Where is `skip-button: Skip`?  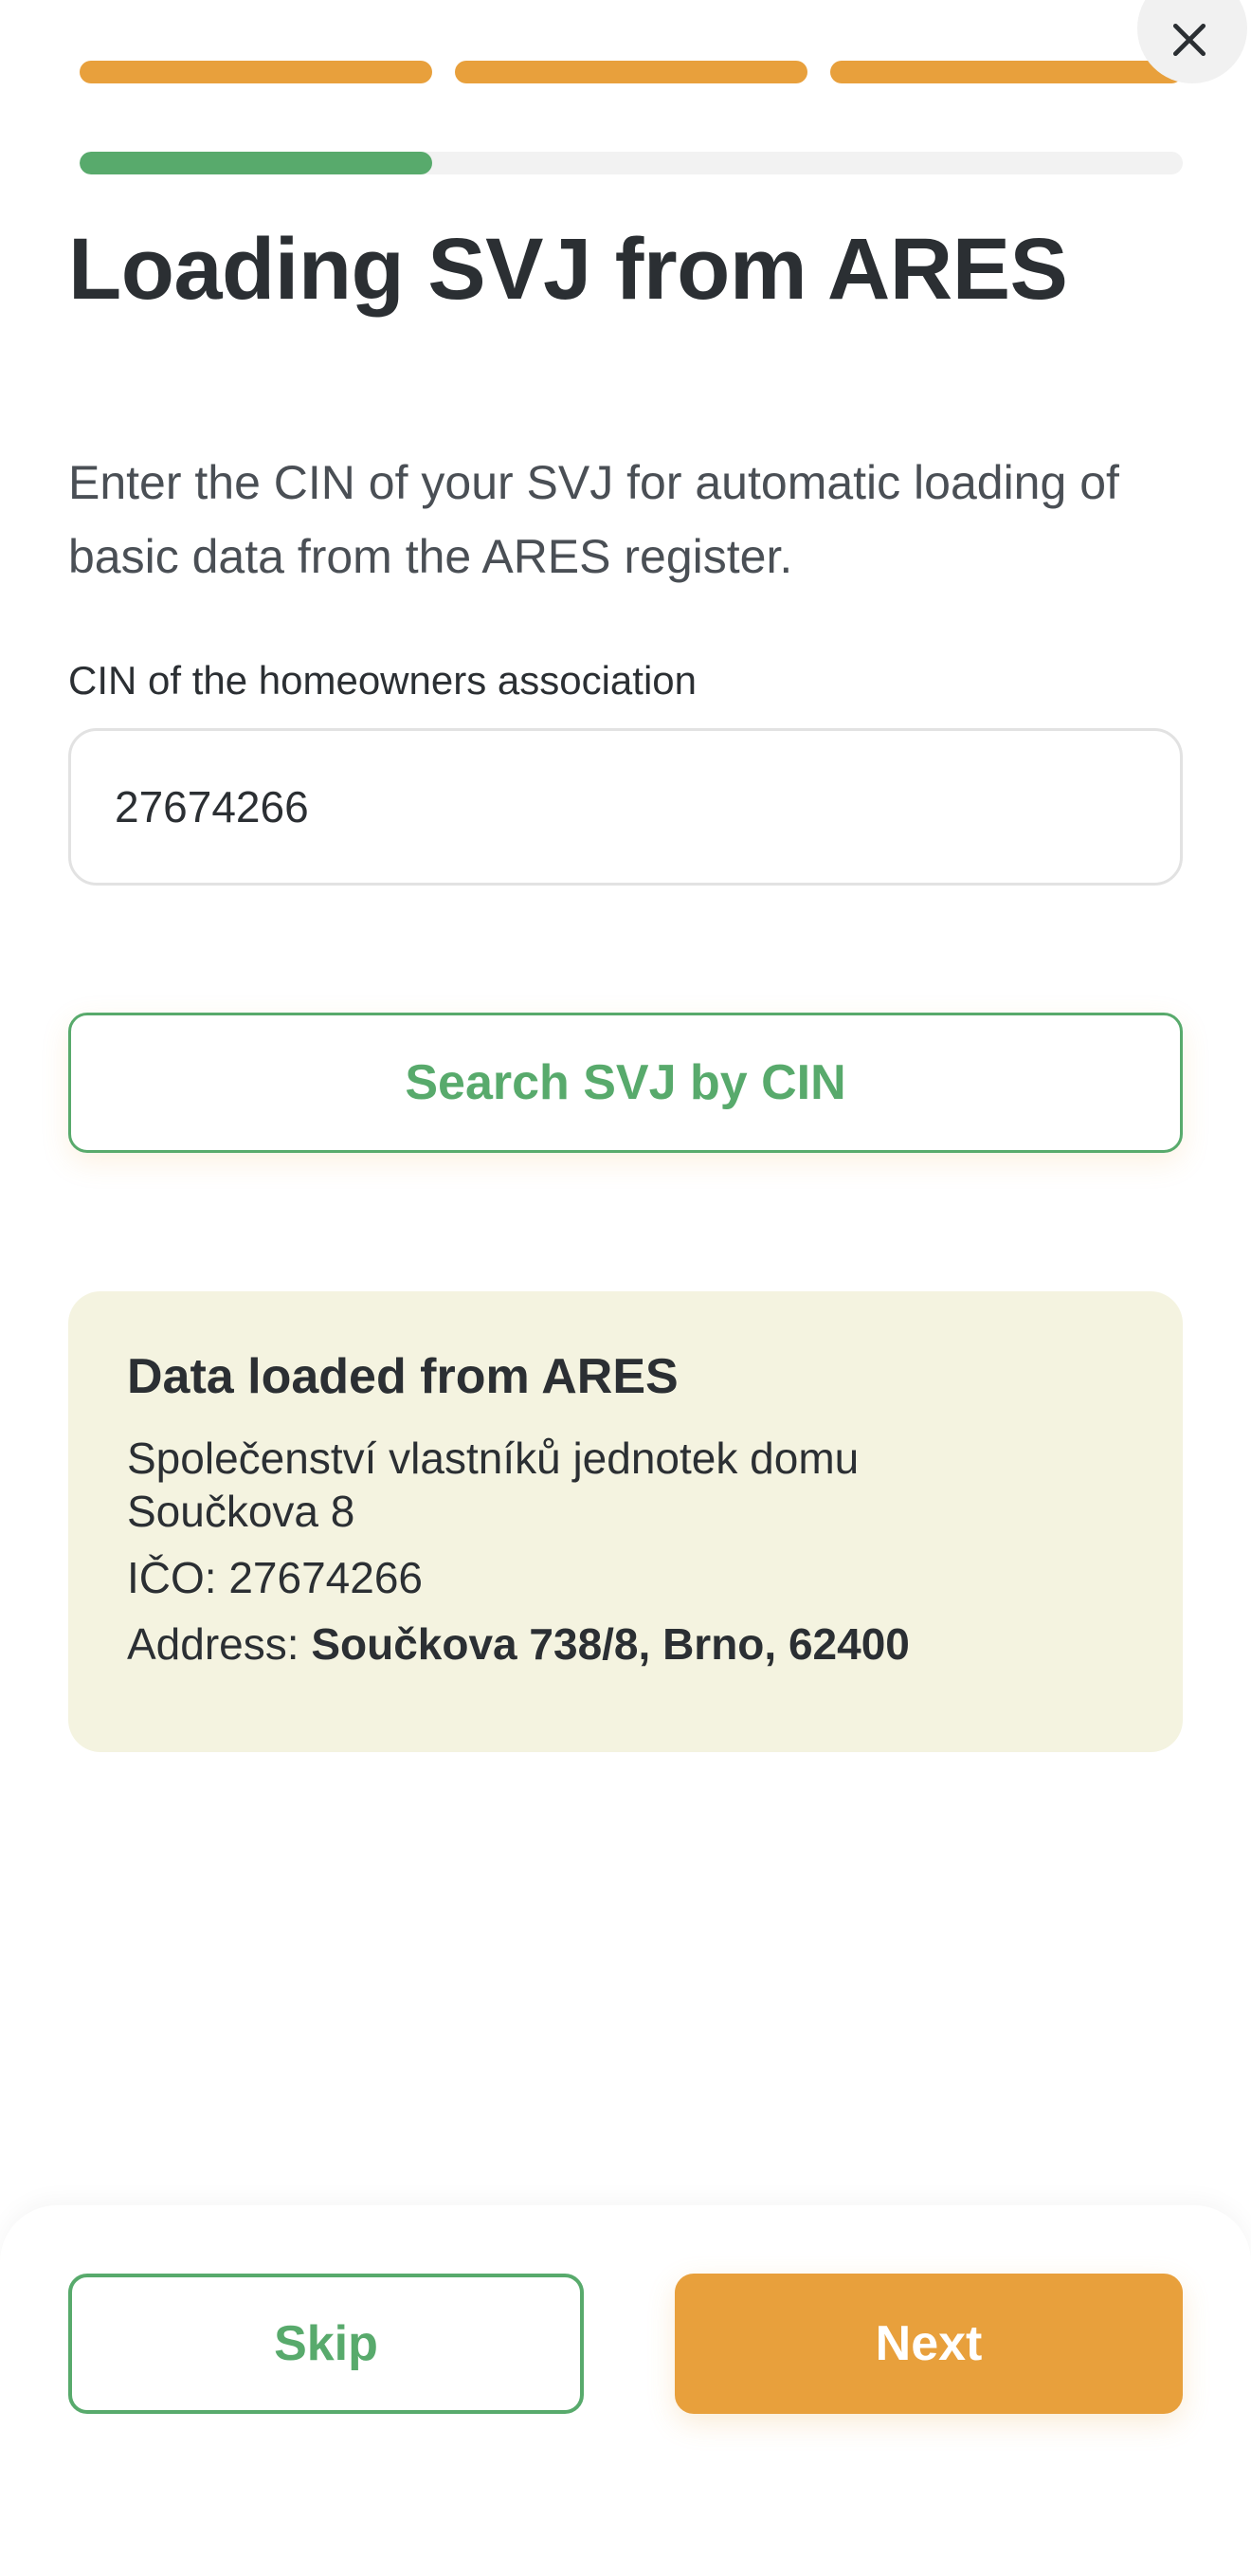
skip-button: Skip is located at coordinates (326, 2344).